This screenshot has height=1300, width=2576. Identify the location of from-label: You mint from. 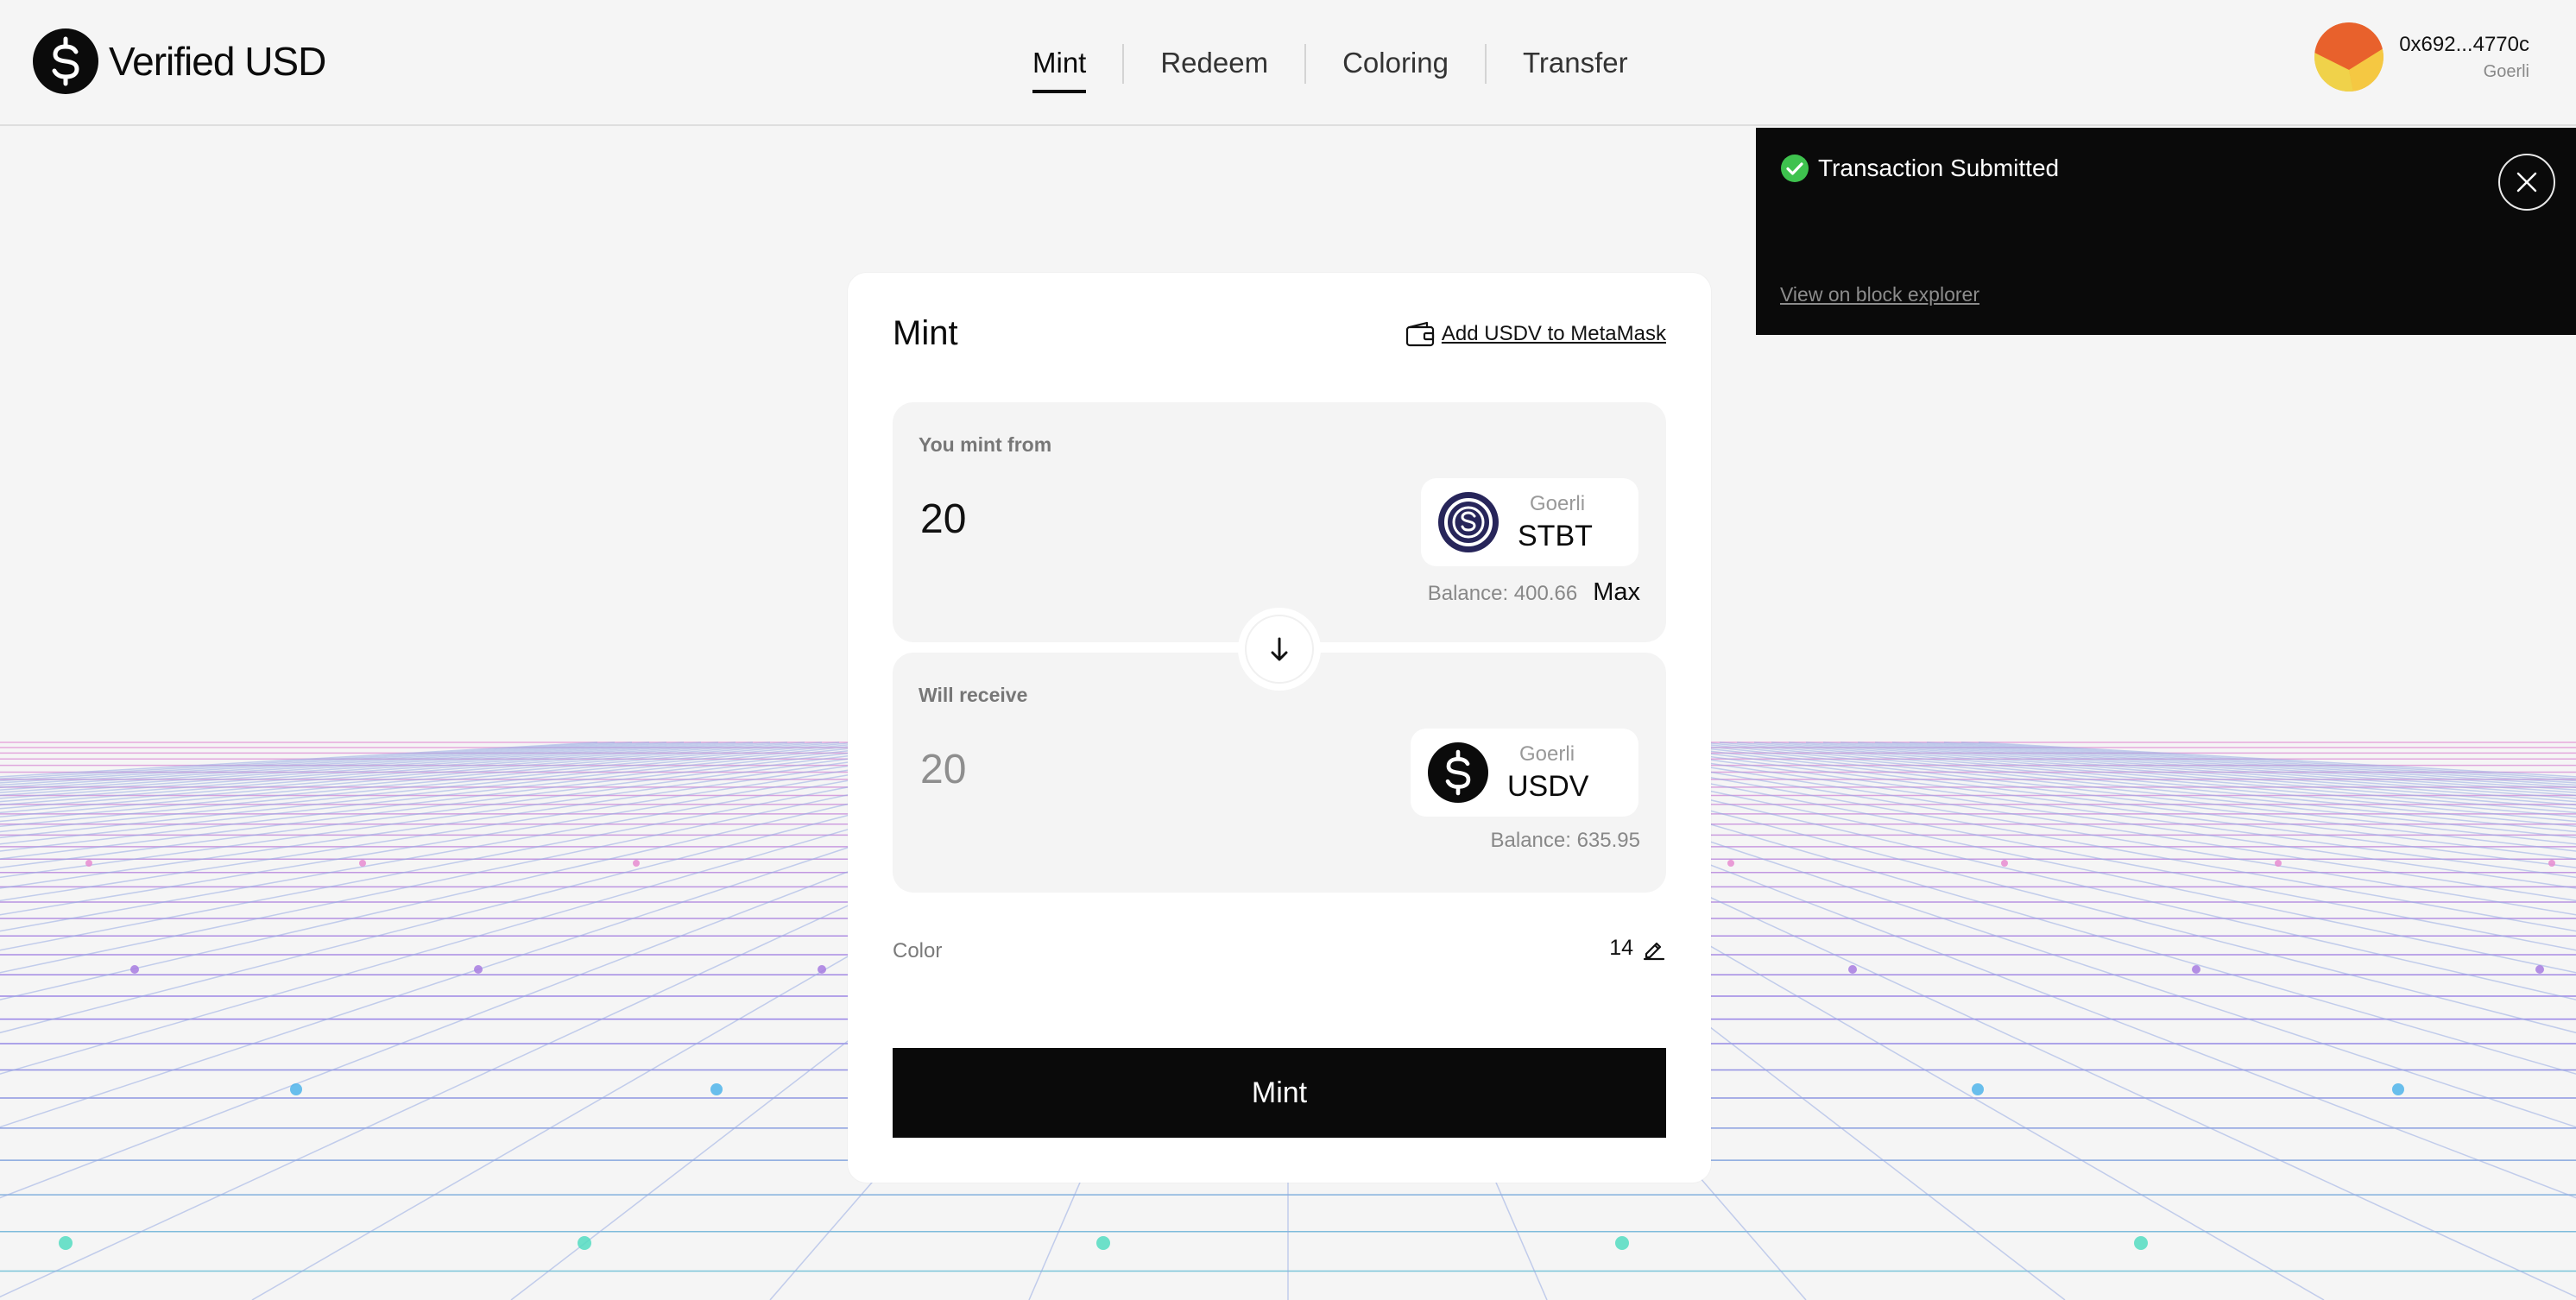
(985, 444).